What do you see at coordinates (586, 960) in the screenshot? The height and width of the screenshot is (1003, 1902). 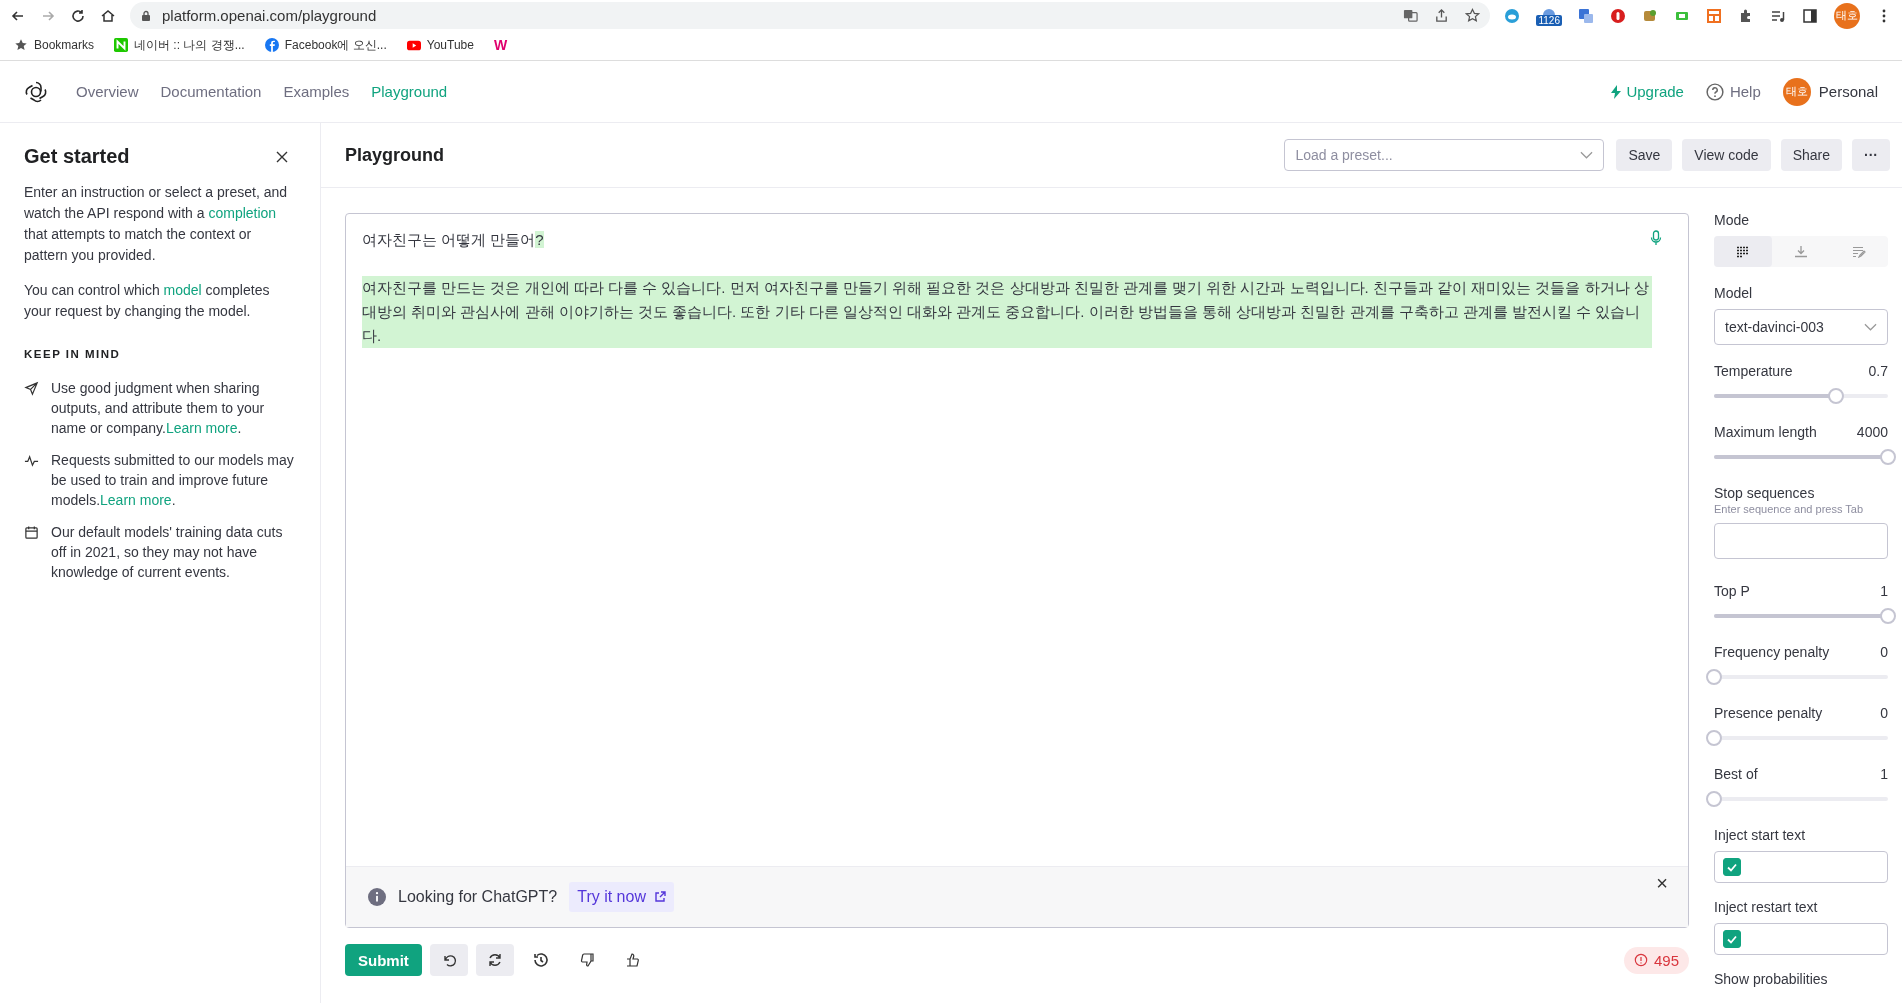 I see `thumbs-down-icon` at bounding box center [586, 960].